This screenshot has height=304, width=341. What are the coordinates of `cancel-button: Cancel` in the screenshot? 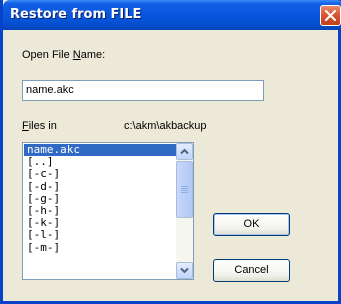 It's located at (251, 270).